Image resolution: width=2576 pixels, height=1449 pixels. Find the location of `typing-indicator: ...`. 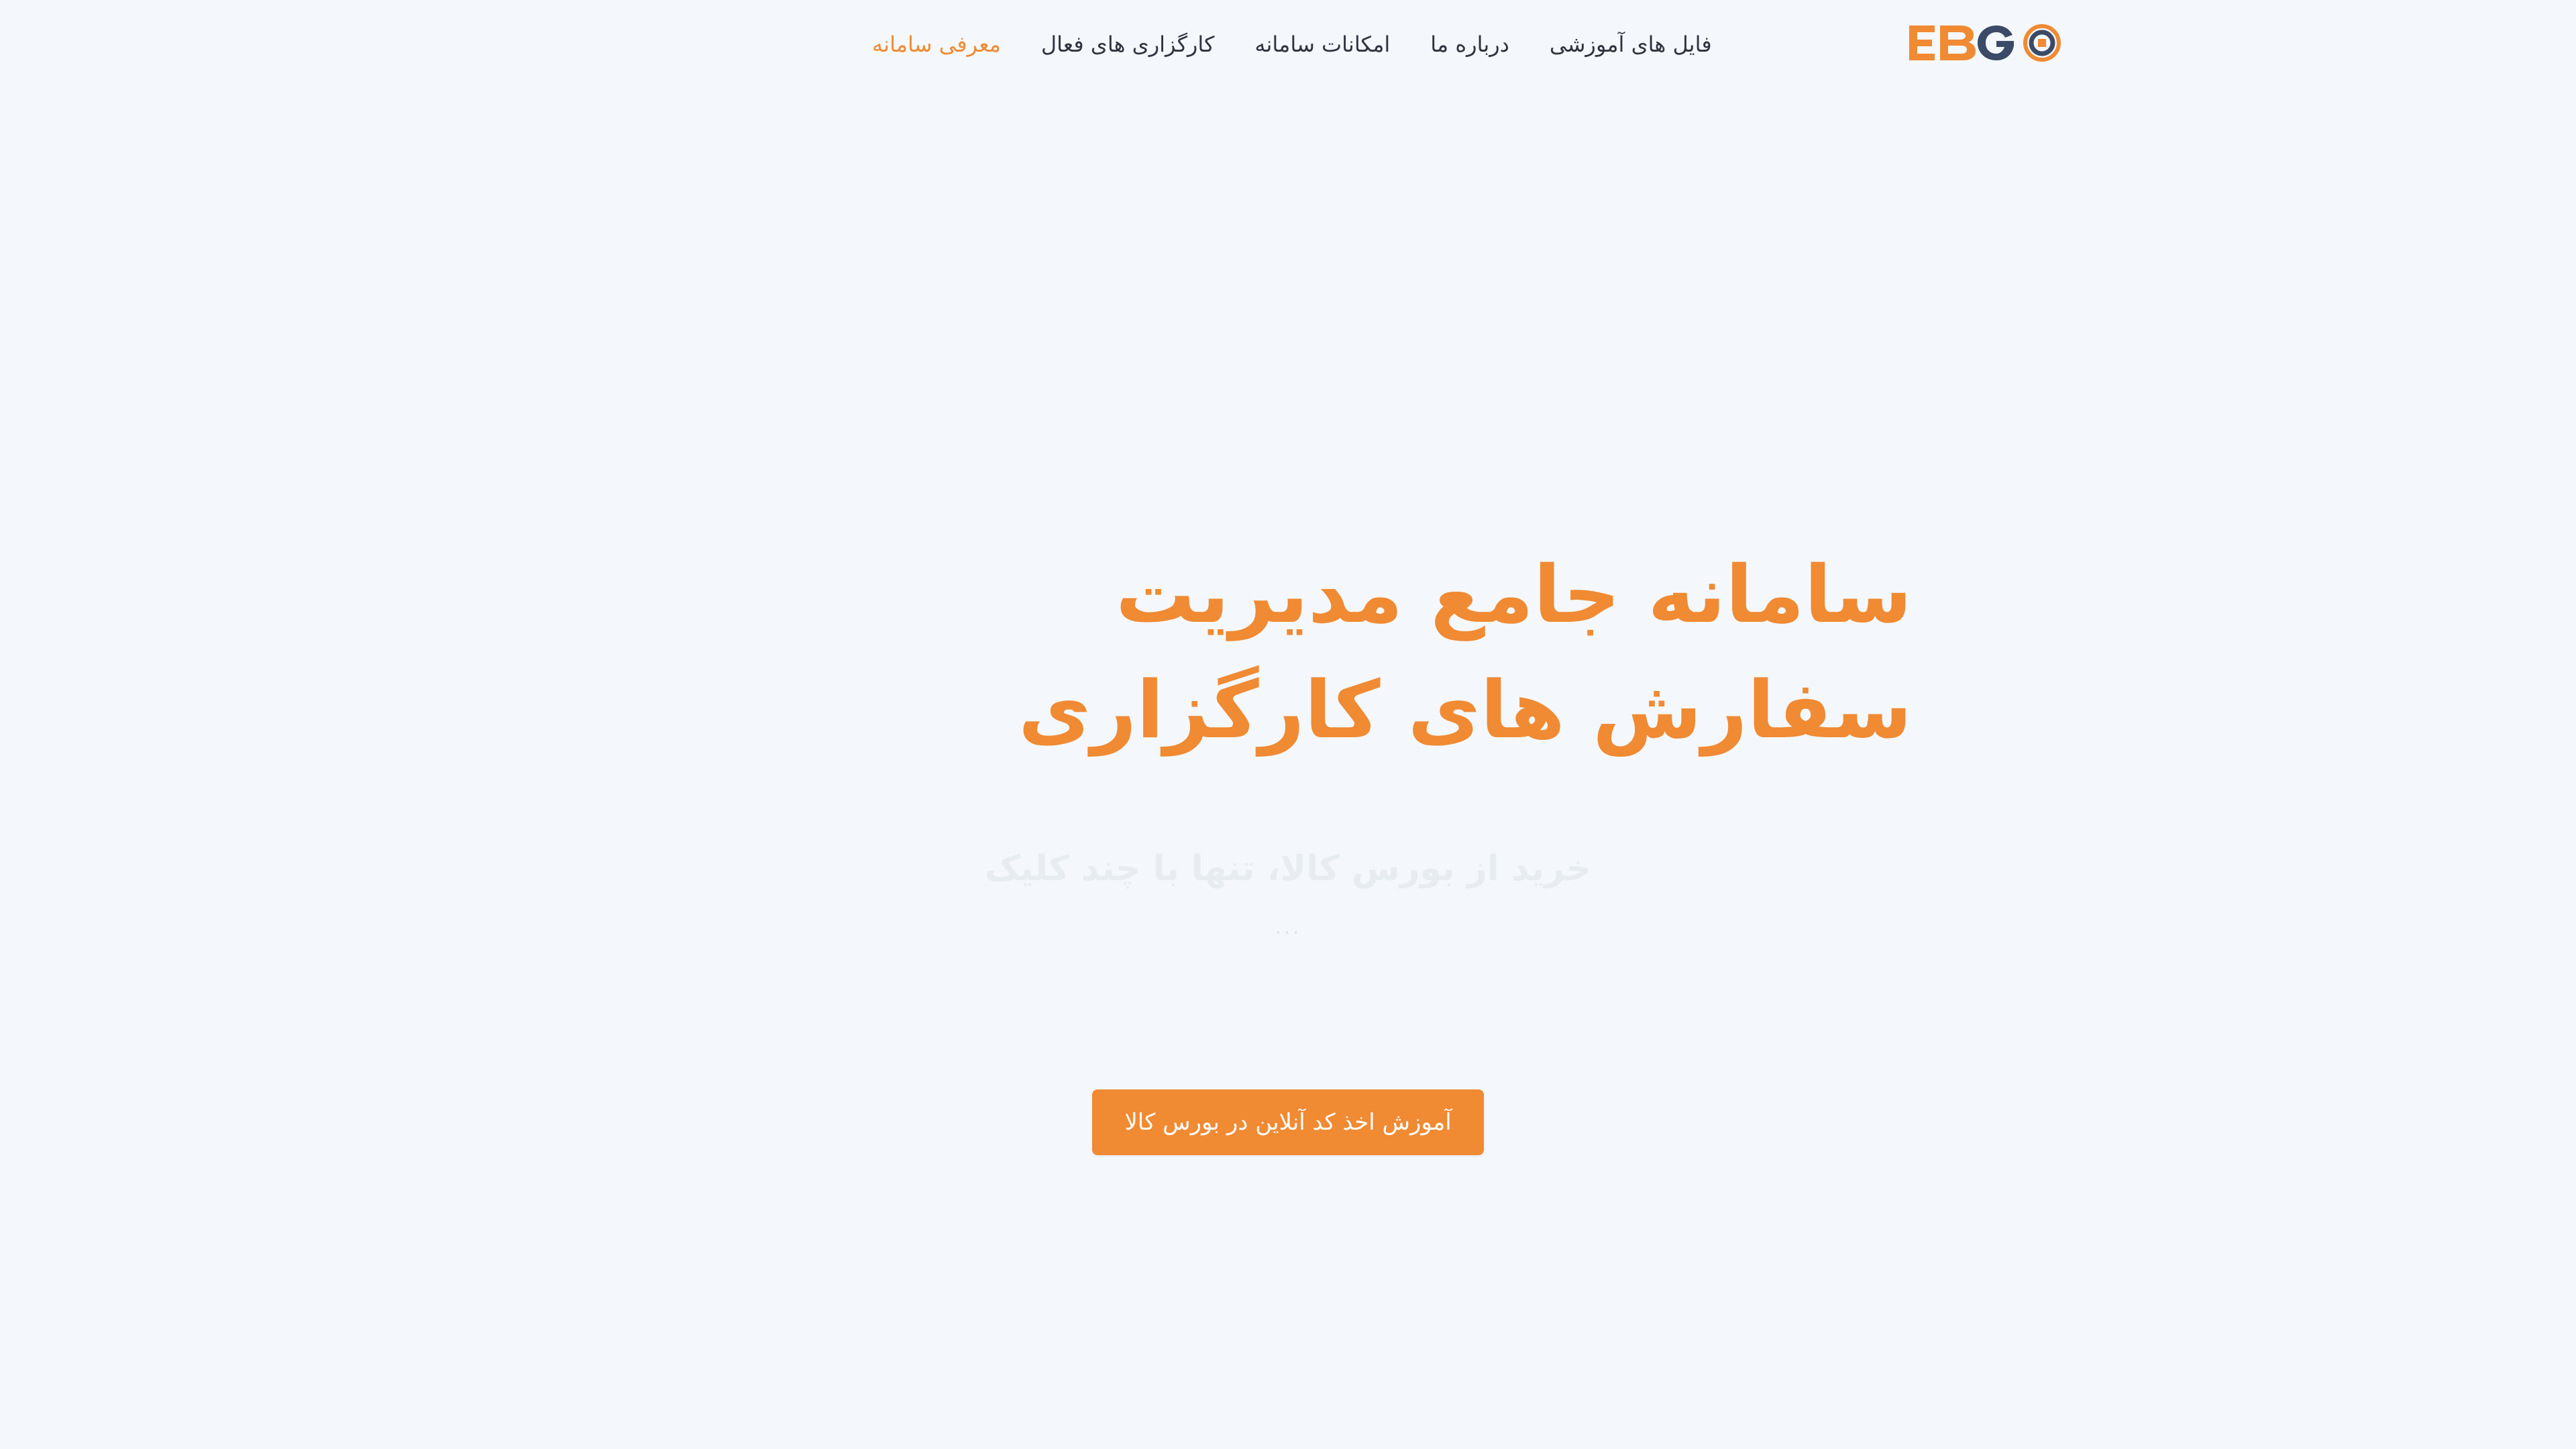

typing-indicator: ... is located at coordinates (1288, 926).